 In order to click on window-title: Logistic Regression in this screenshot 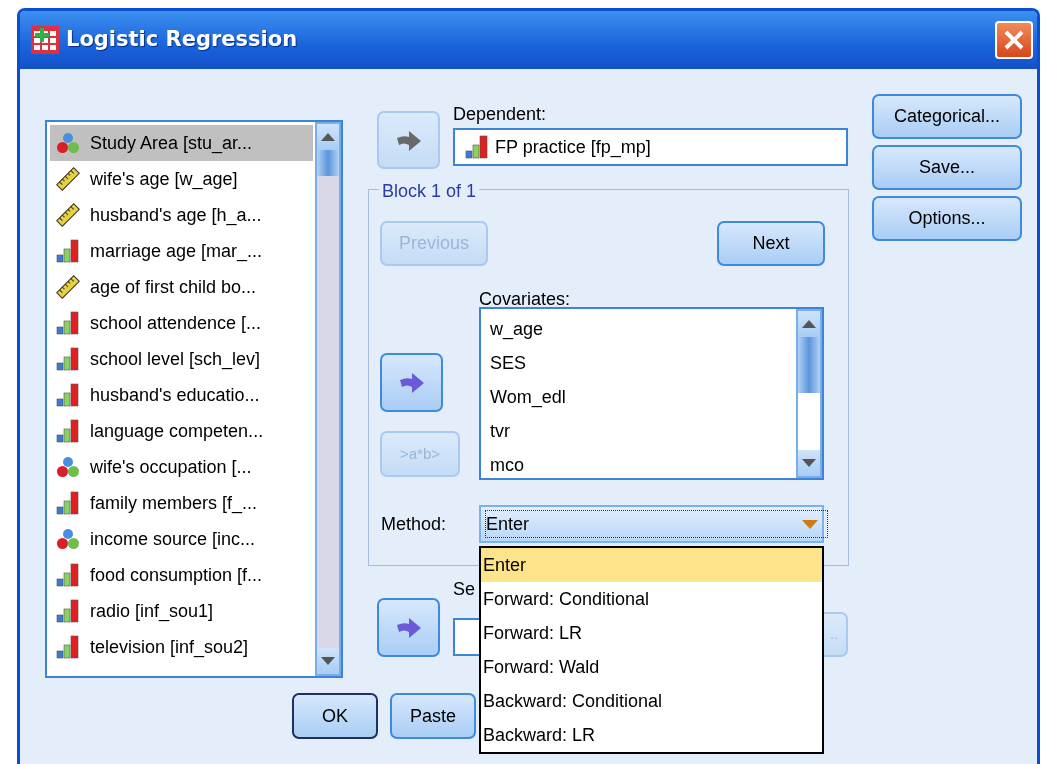, I will do `click(182, 40)`.